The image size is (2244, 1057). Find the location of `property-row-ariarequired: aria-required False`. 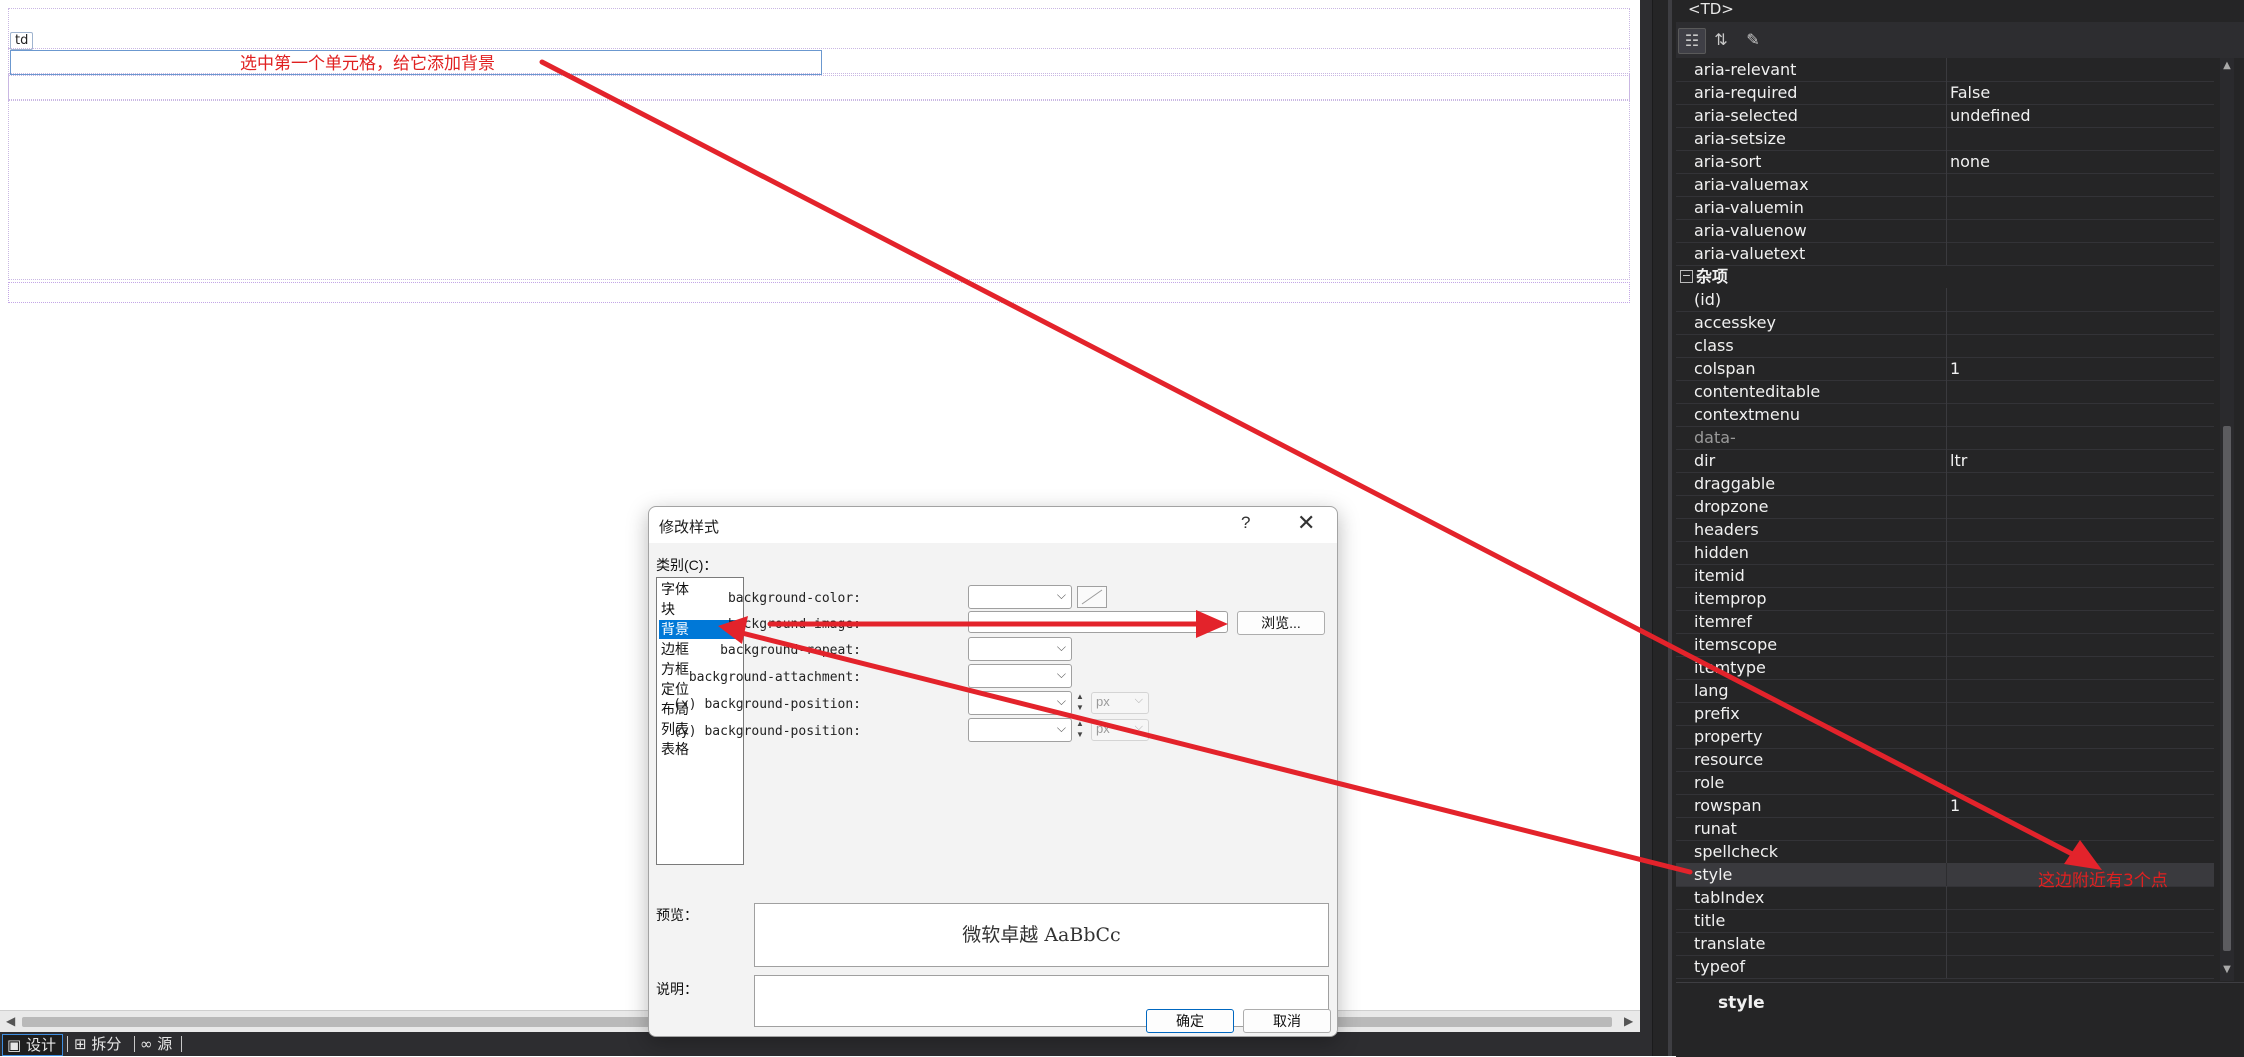

property-row-ariarequired: aria-required False is located at coordinates (1945, 93).